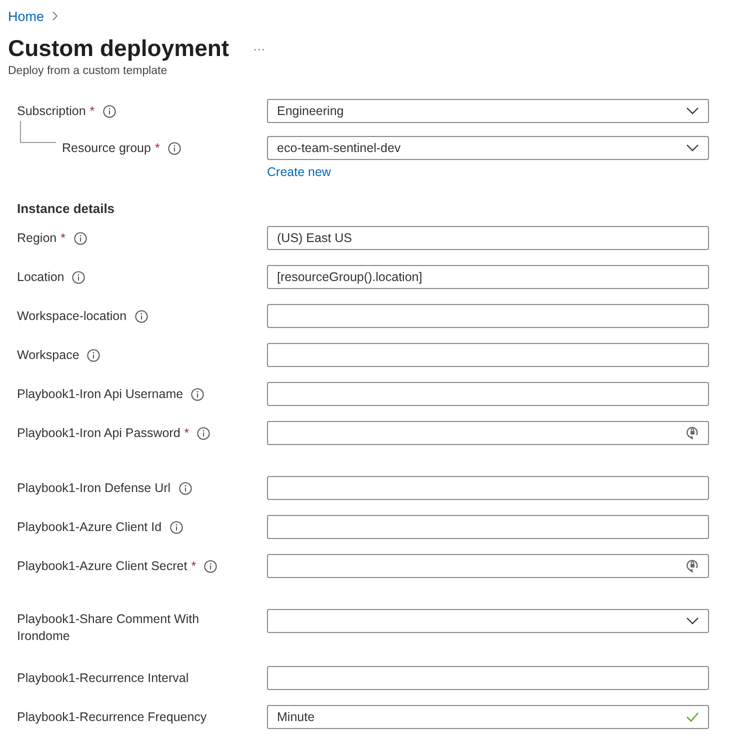 The height and width of the screenshot is (751, 739). Describe the element at coordinates (108, 628) in the screenshot. I see `field-label: Playbook1-Share Comment With Irondome` at that location.